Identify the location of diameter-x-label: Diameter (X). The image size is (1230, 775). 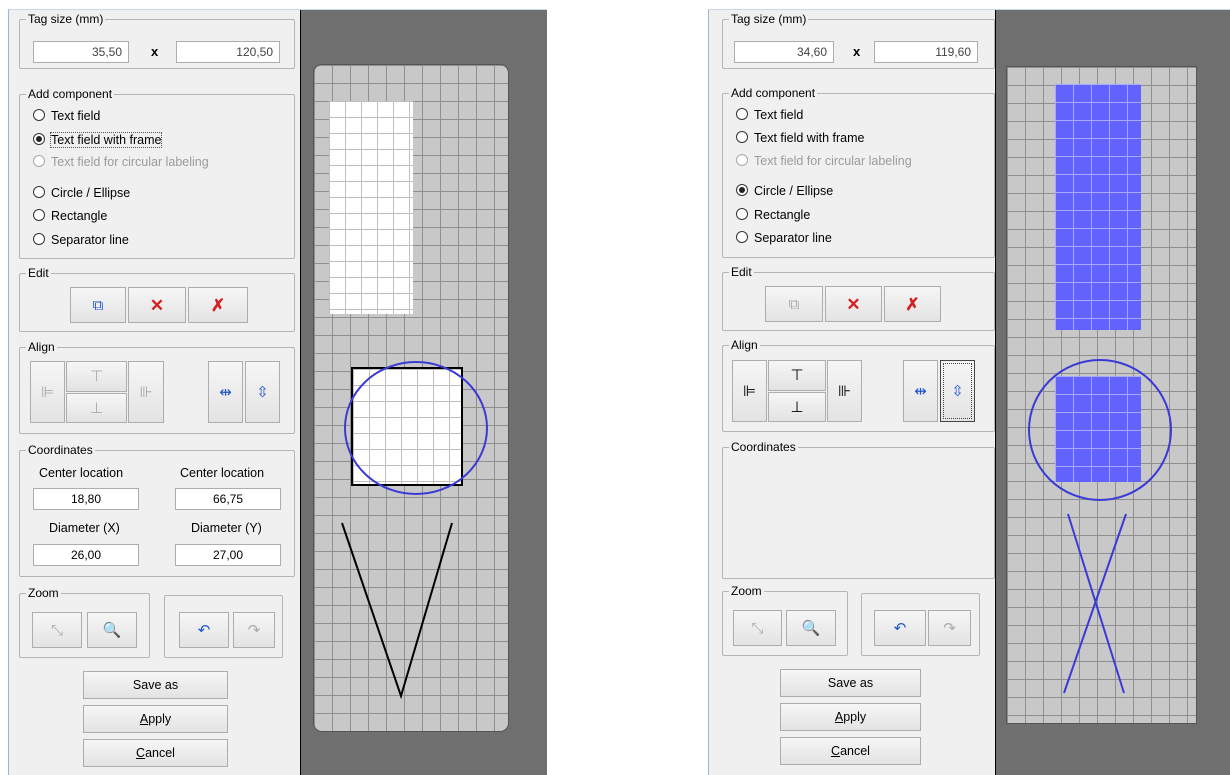
(84, 528).